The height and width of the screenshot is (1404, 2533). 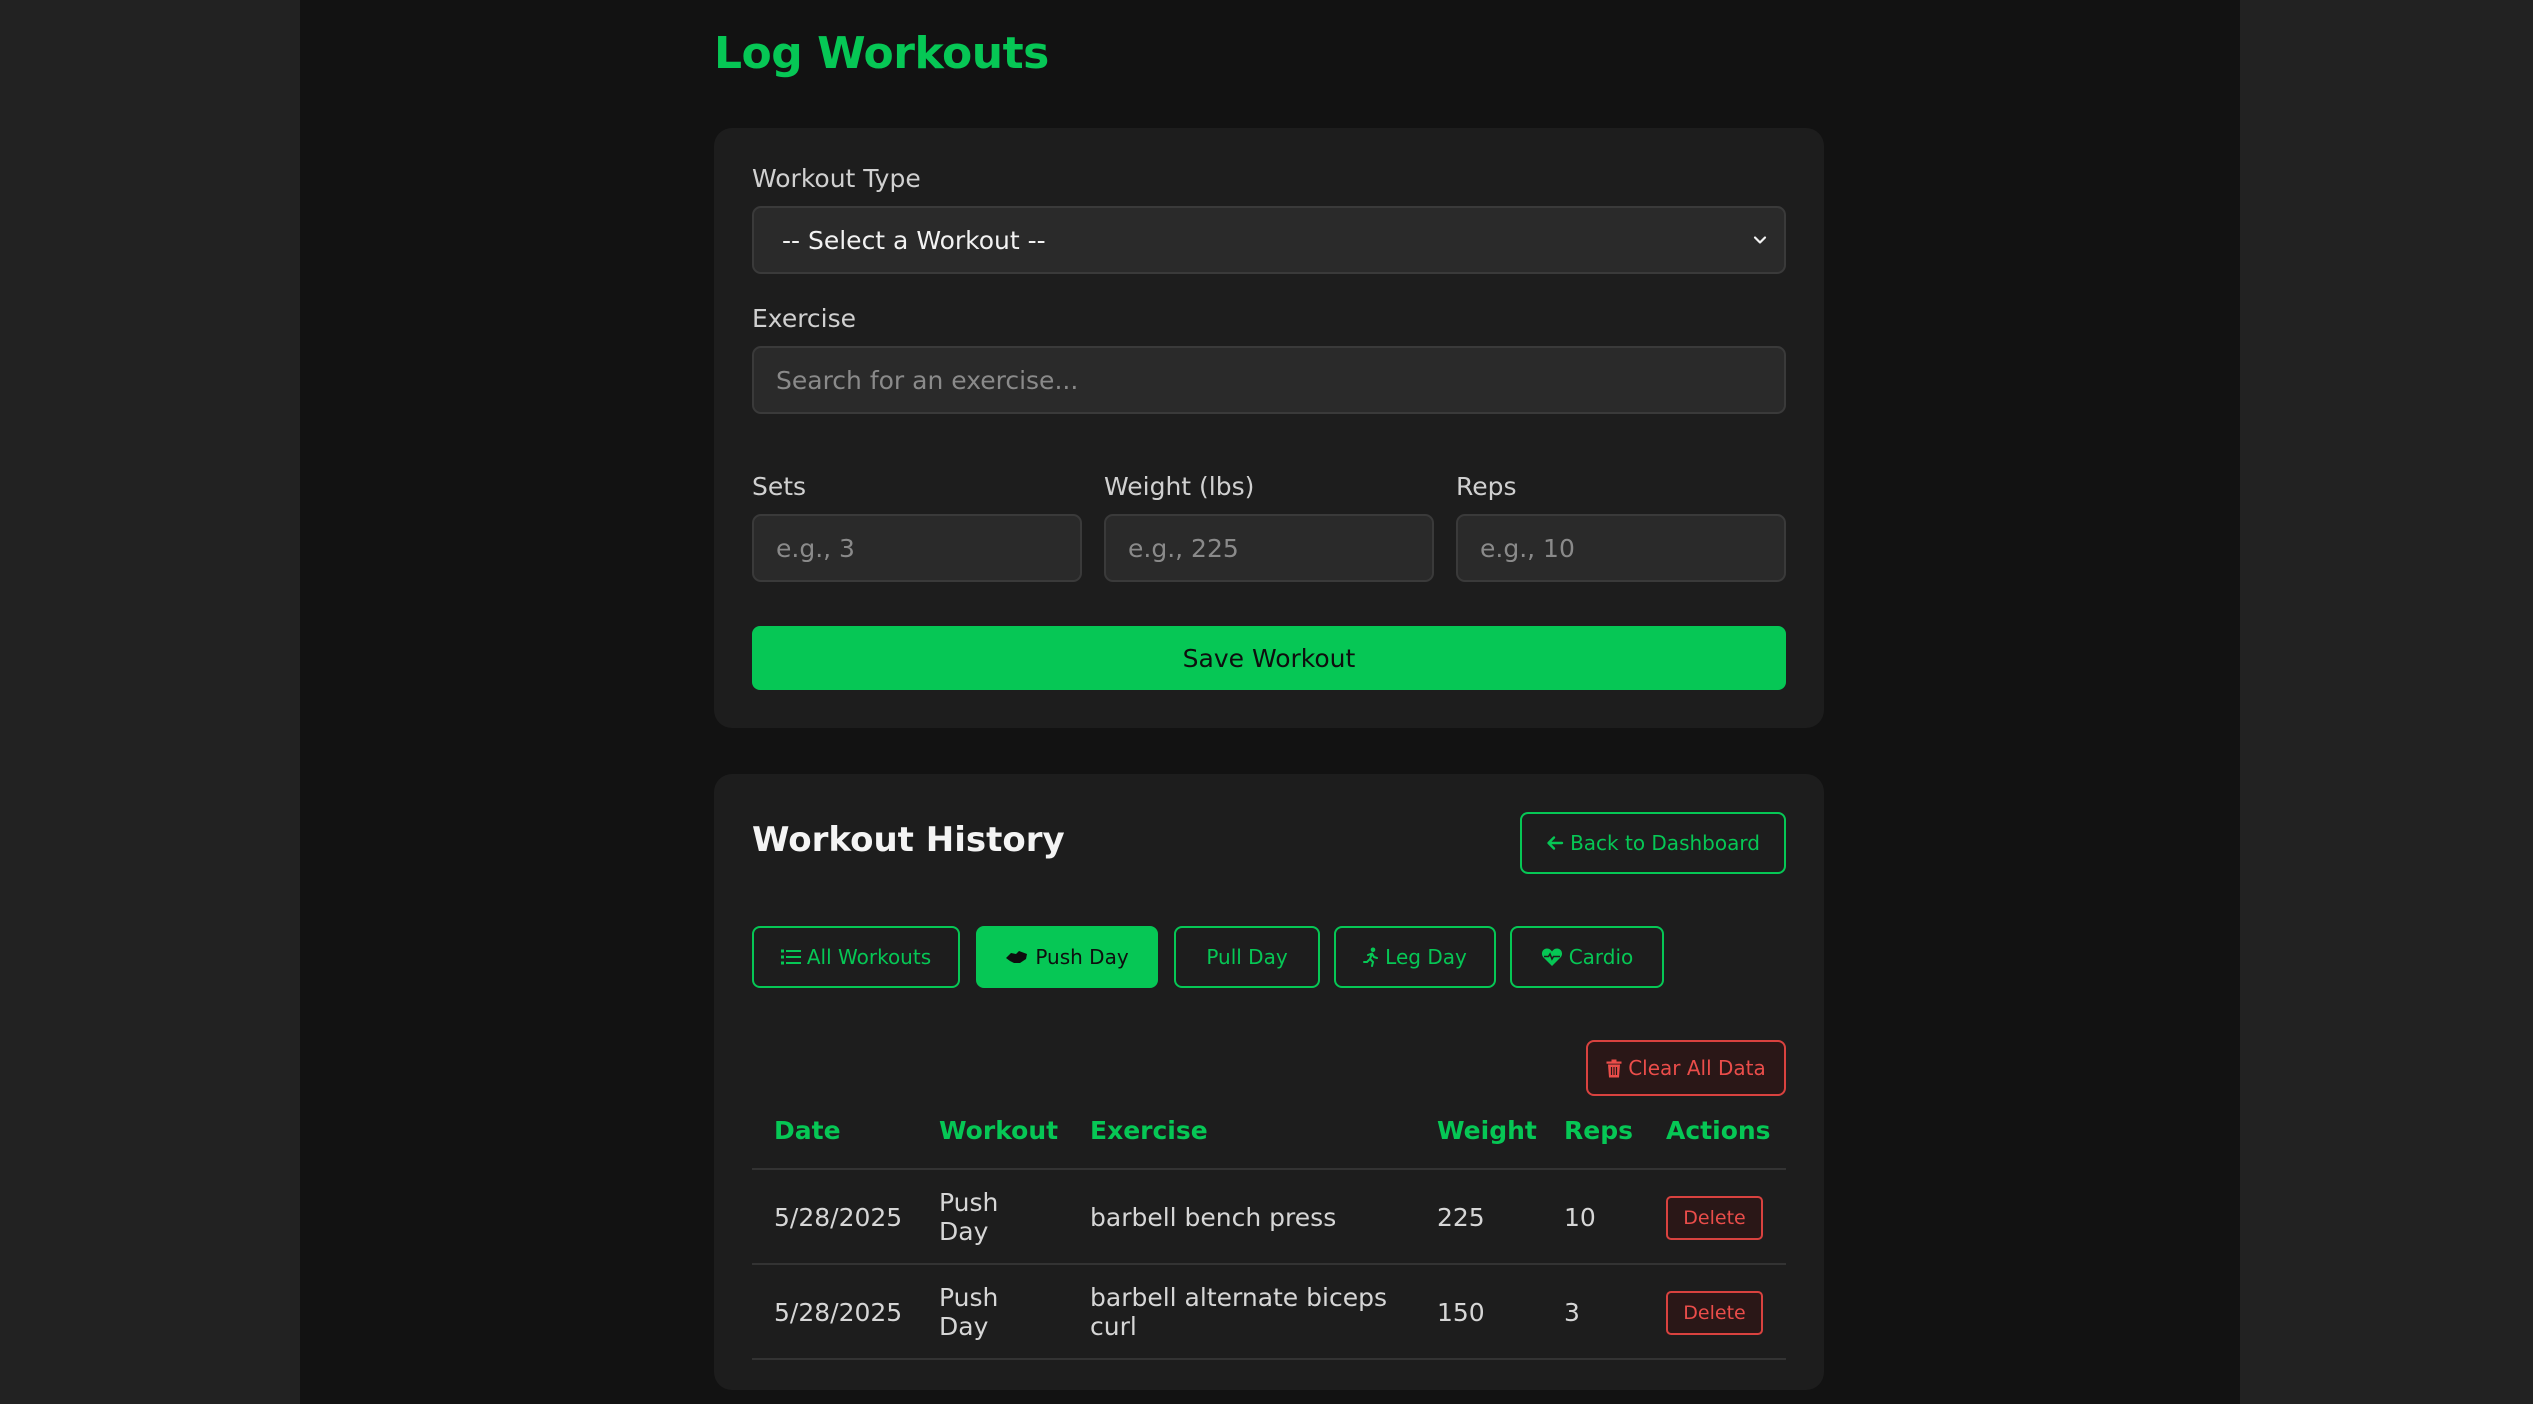 I want to click on column-header-workout: Workout, so click(x=999, y=1130).